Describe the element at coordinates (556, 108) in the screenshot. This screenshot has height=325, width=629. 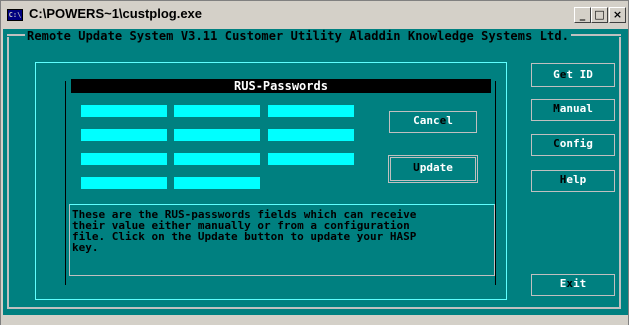
I see `manual-hotkey: M` at that location.